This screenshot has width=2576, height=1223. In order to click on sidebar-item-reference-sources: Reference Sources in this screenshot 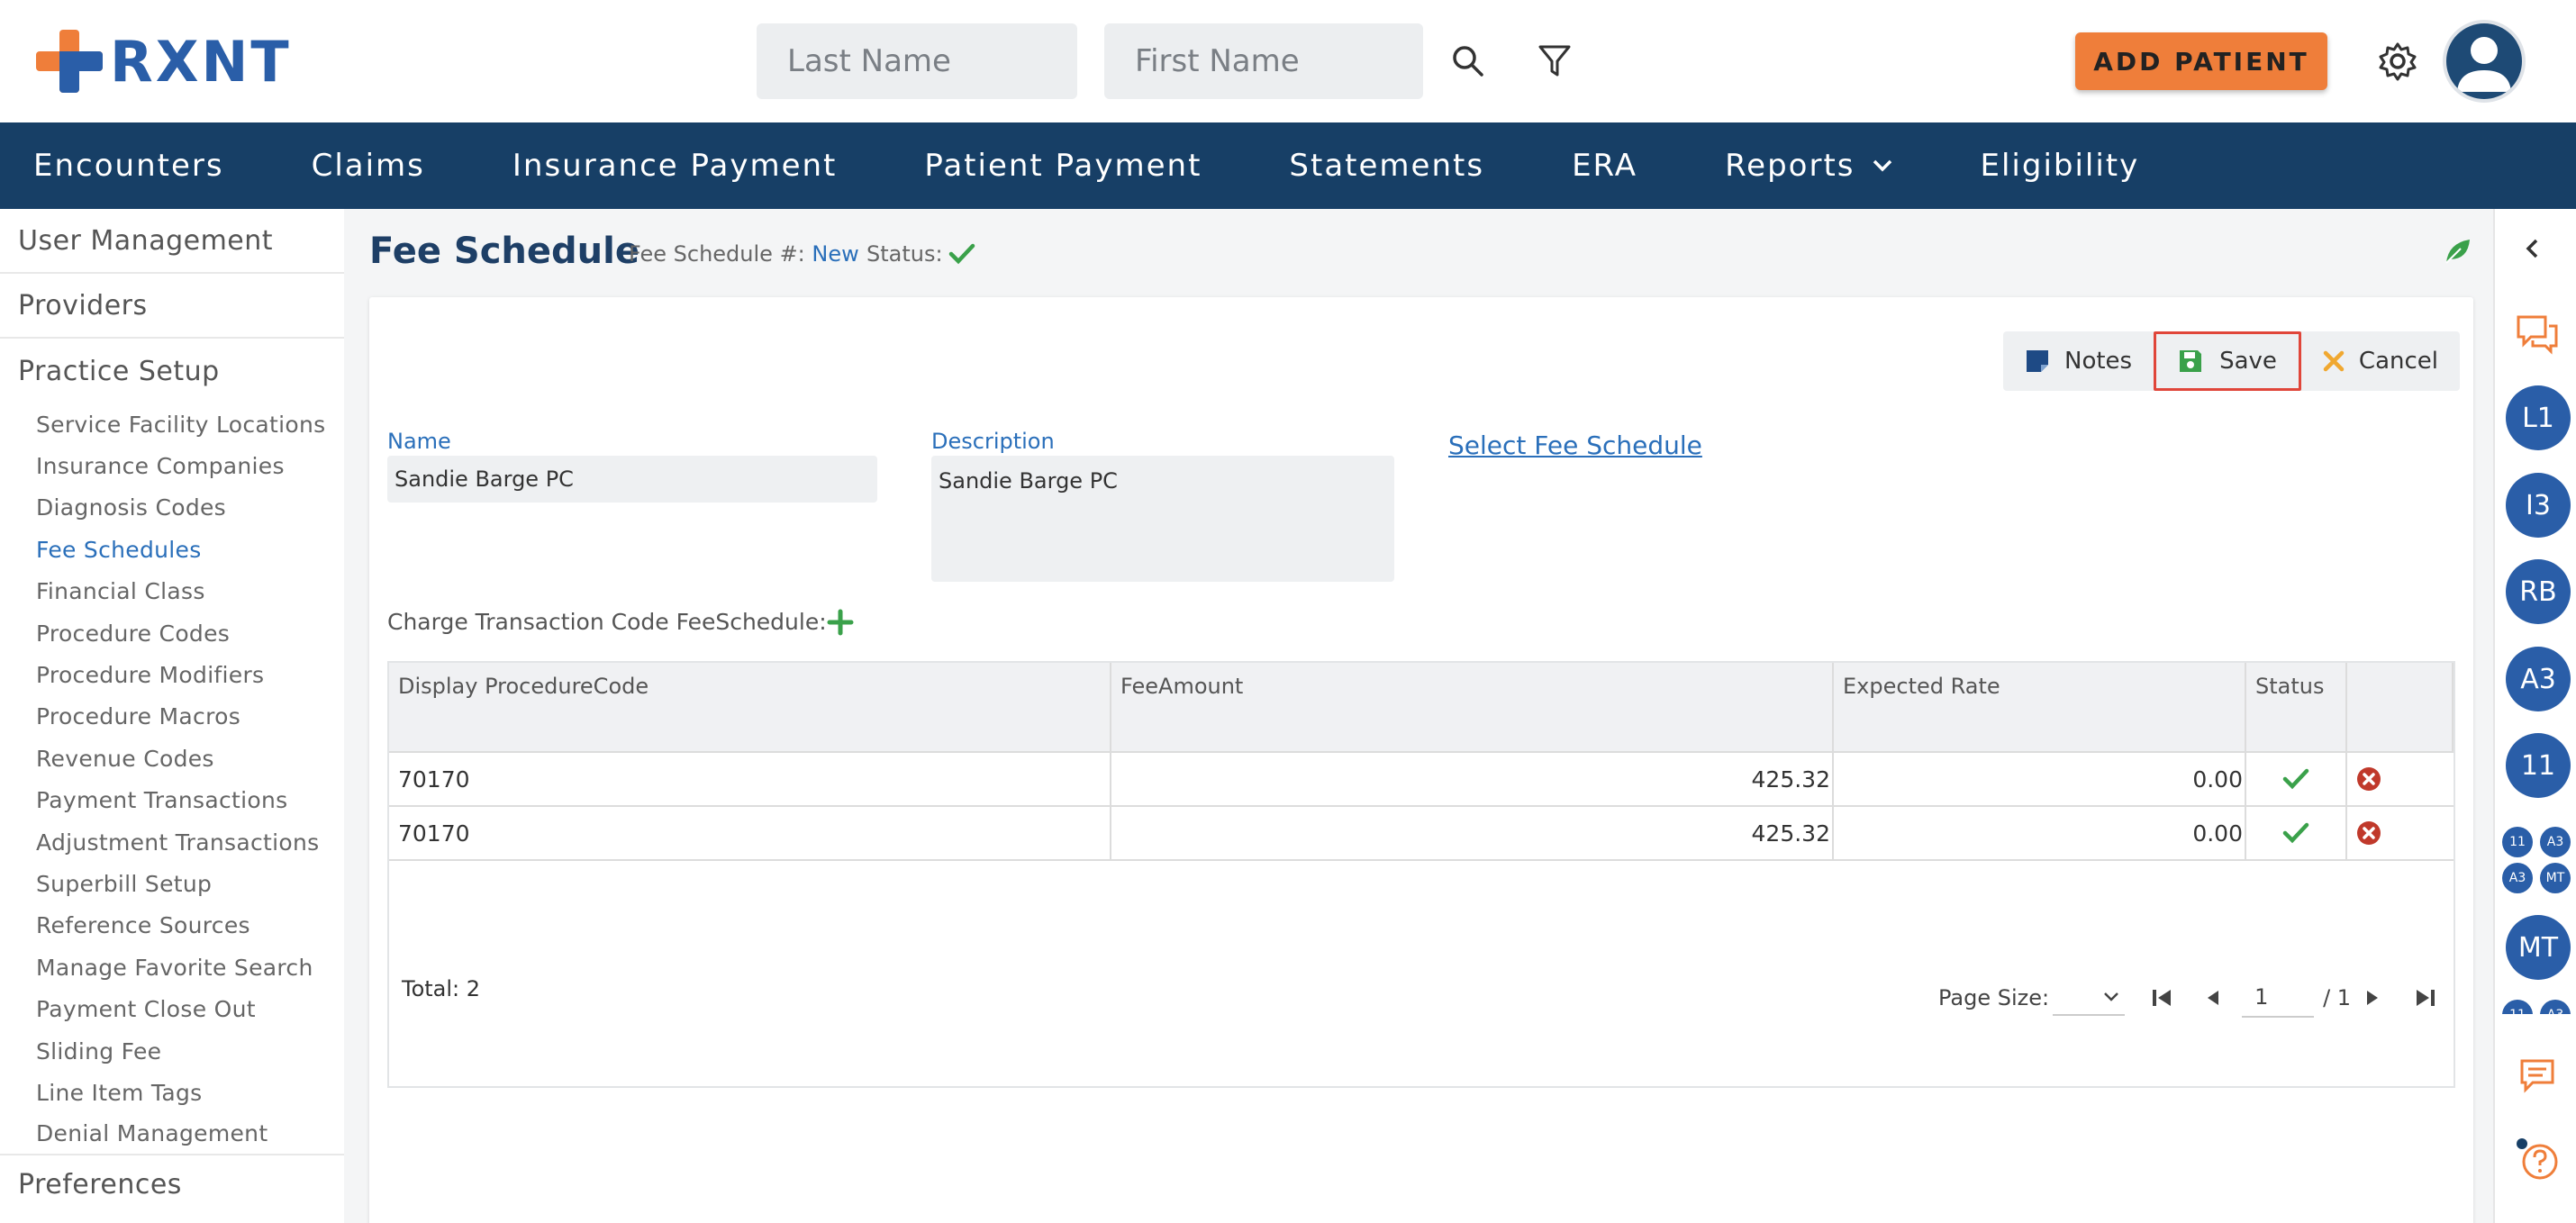, I will do `click(172, 926)`.